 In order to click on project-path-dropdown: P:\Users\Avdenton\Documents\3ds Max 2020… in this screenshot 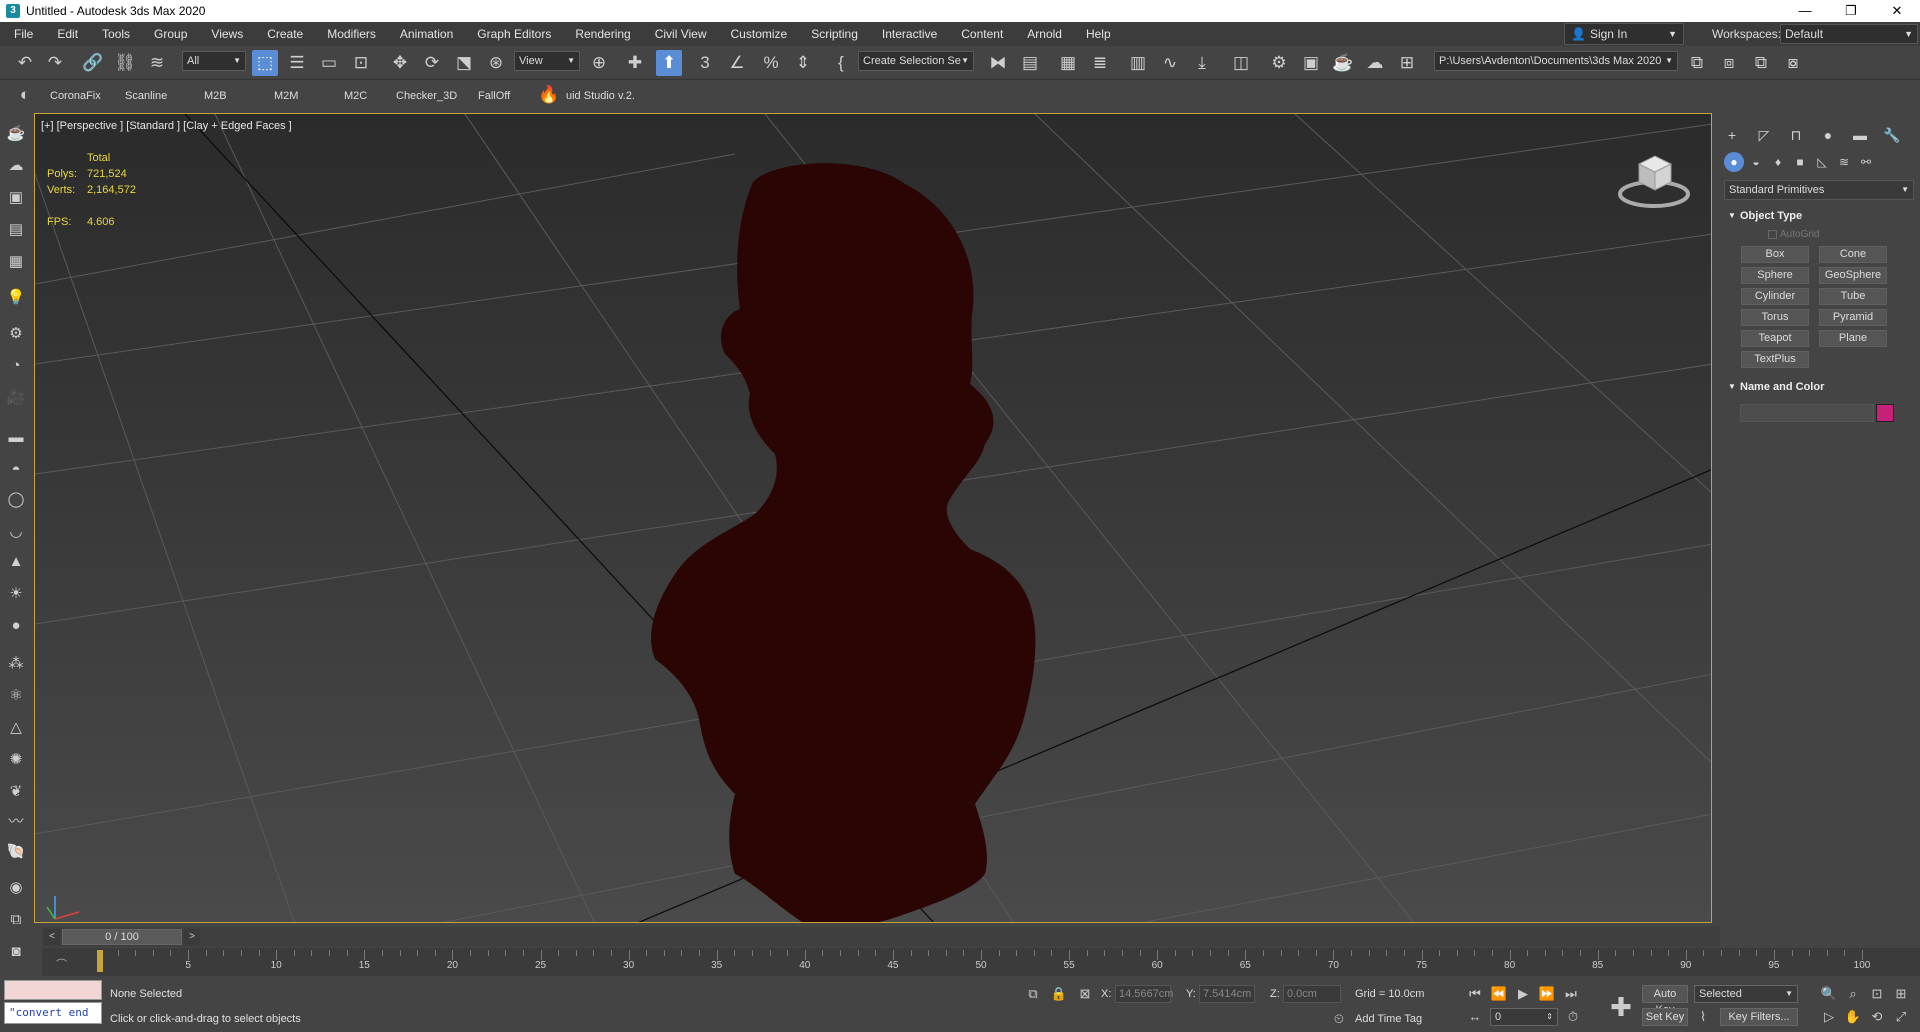, I will do `click(1556, 61)`.